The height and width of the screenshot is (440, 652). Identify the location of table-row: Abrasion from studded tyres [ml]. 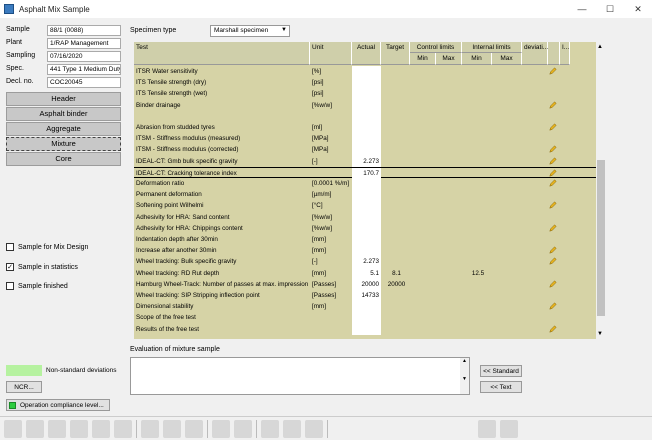
(365, 128).